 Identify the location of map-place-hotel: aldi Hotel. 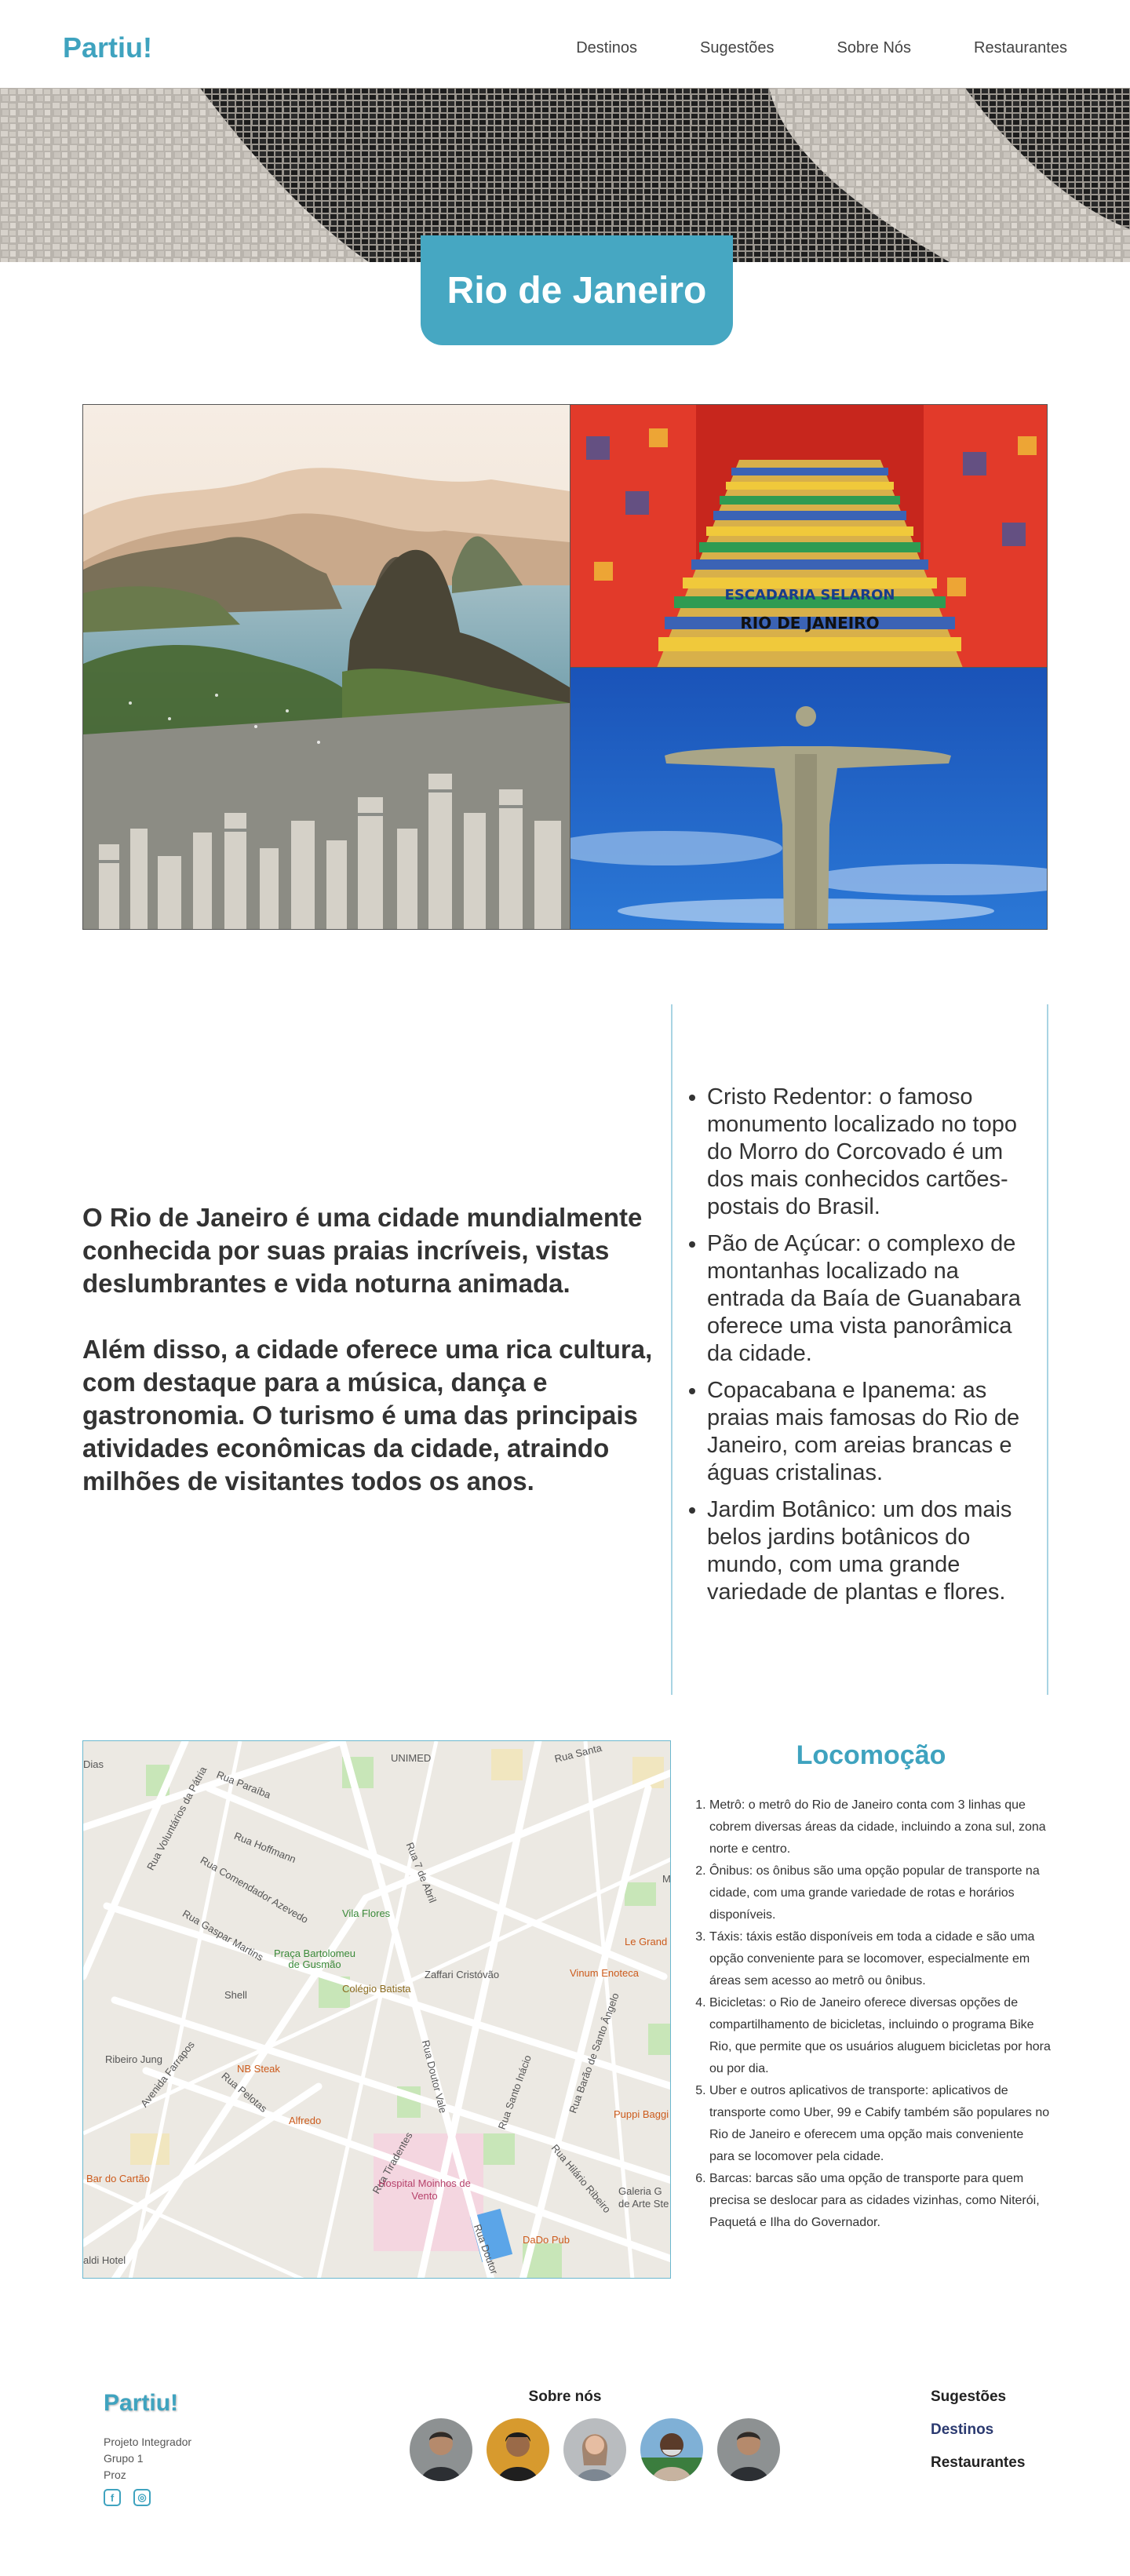
(104, 2260).